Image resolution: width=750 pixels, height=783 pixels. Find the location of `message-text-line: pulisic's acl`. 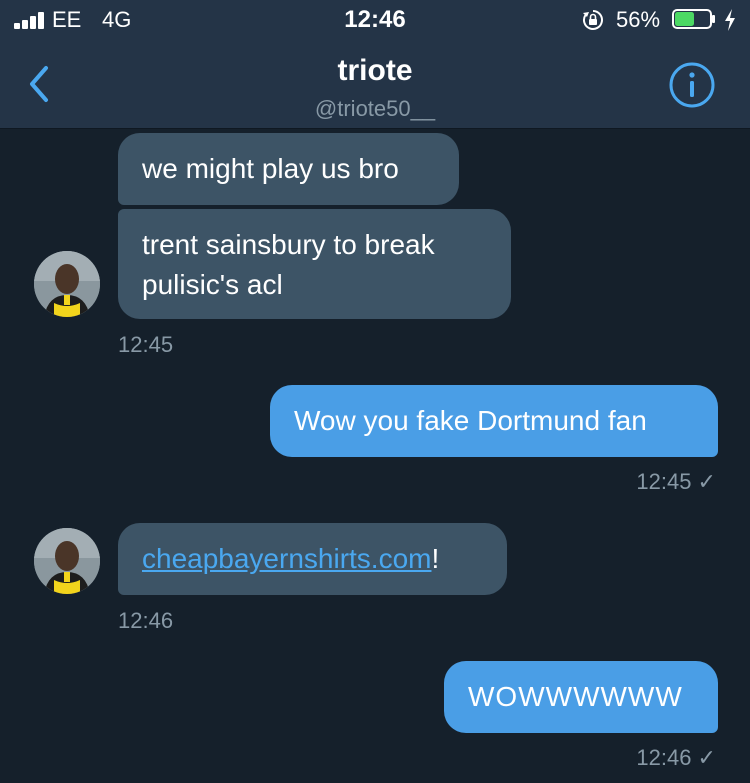

message-text-line: pulisic's acl is located at coordinates (212, 284).